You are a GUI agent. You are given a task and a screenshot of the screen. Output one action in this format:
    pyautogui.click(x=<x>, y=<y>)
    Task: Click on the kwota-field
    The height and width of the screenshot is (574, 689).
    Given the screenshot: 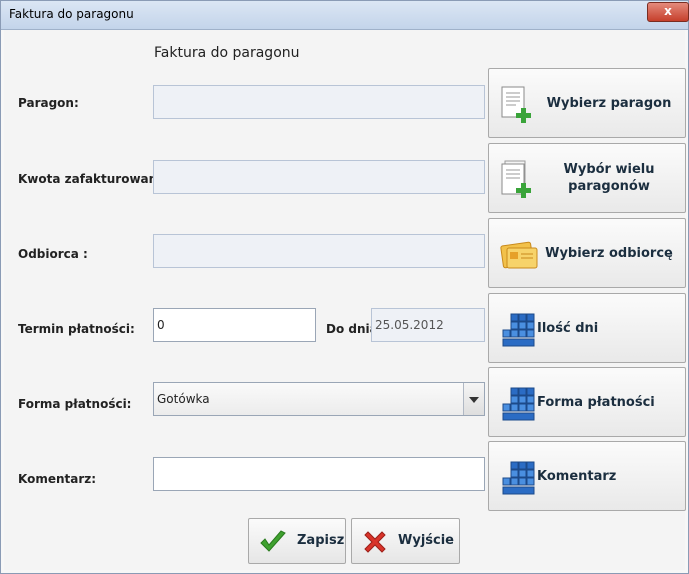 What is the action you would take?
    pyautogui.click(x=319, y=177)
    